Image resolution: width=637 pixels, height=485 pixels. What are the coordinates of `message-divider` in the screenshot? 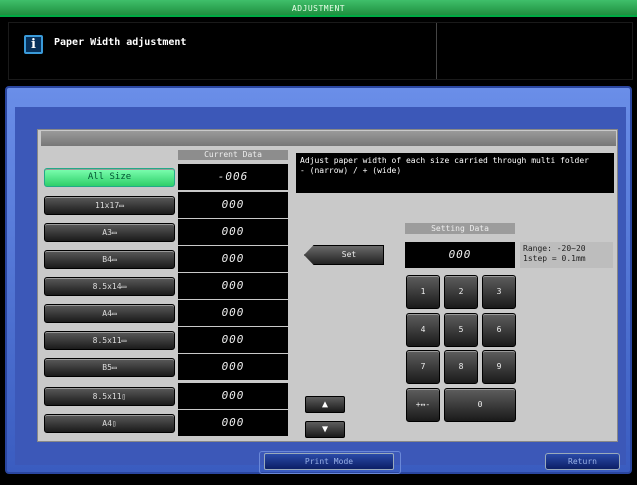 It's located at (436, 51).